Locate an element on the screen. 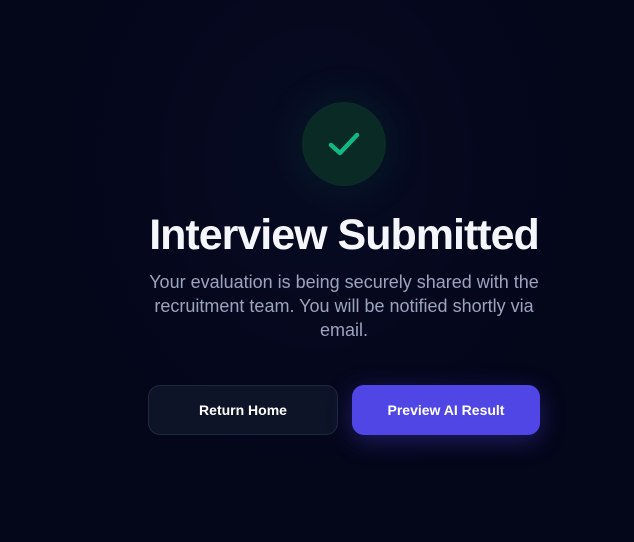  return-home-button: Return Home is located at coordinates (243, 410).